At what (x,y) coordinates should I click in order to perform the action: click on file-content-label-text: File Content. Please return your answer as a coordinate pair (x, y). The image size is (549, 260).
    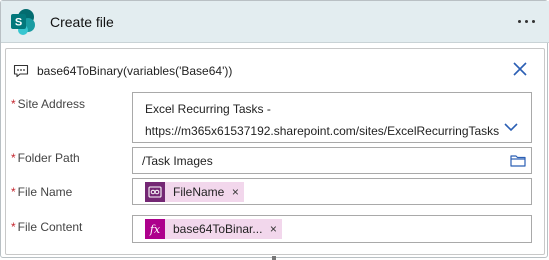
    Looking at the image, I should click on (50, 227).